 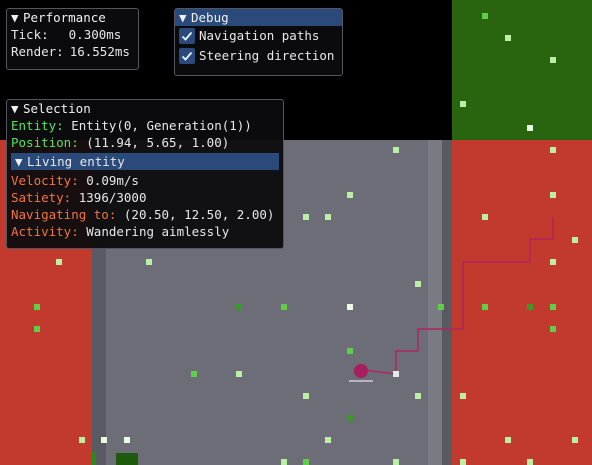 What do you see at coordinates (158, 142) in the screenshot?
I see `position-value: (11.94, 5.65, 1.00)` at bounding box center [158, 142].